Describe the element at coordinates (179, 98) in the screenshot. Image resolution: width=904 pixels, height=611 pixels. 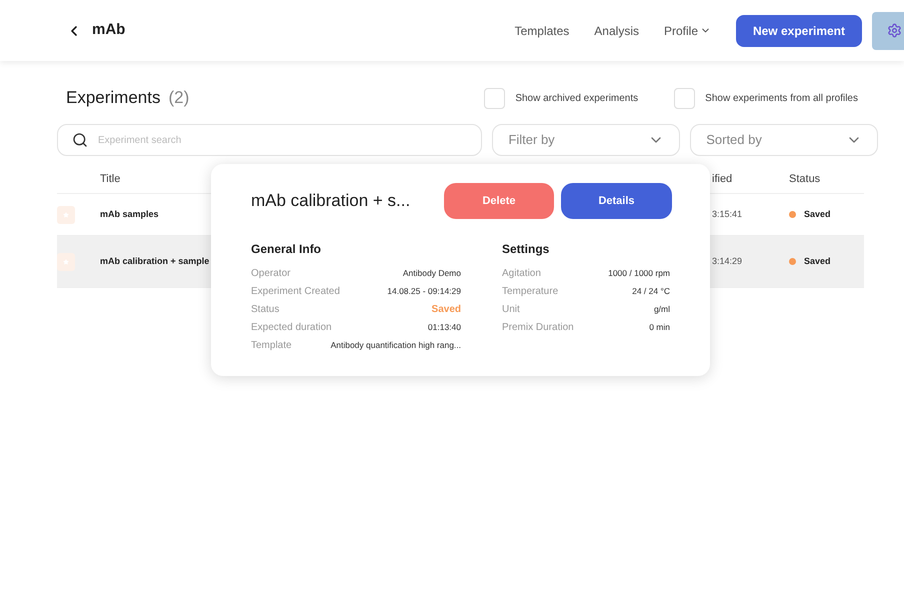
I see `experiments-count: (2)` at that location.